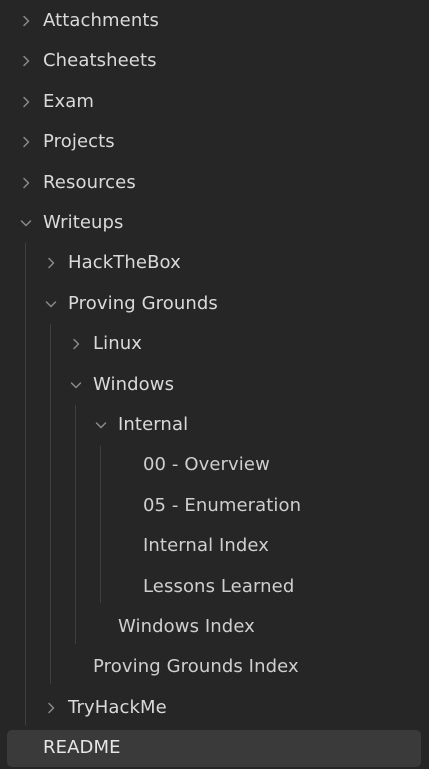 The height and width of the screenshot is (769, 429). What do you see at coordinates (214, 748) in the screenshot?
I see `tree-item-readme: README` at bounding box center [214, 748].